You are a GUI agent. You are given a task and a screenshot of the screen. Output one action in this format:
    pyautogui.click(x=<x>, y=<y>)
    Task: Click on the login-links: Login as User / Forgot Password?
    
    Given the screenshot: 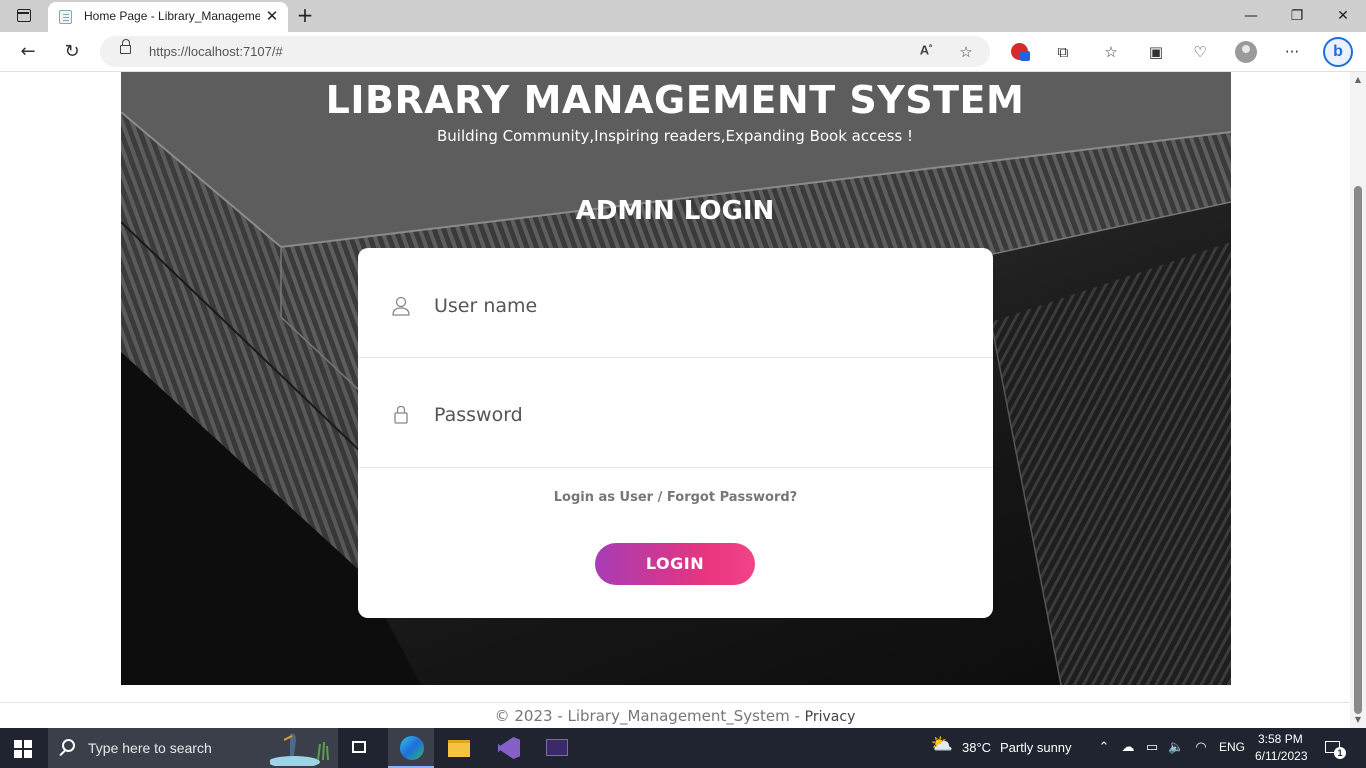 What is the action you would take?
    pyautogui.click(x=675, y=497)
    